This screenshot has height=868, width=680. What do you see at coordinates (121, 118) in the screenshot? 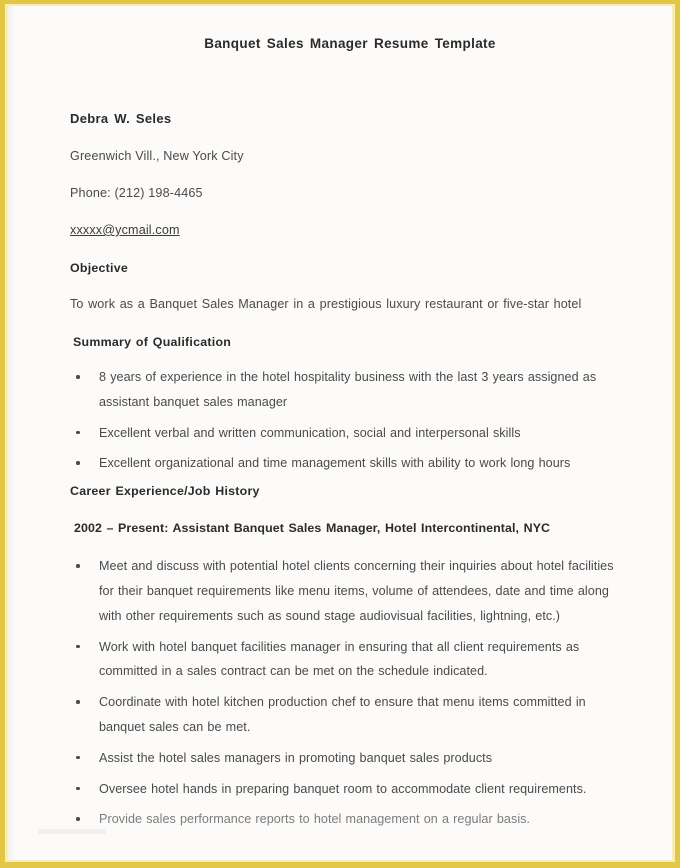
I see `applicant-name: Debra W. Seles` at bounding box center [121, 118].